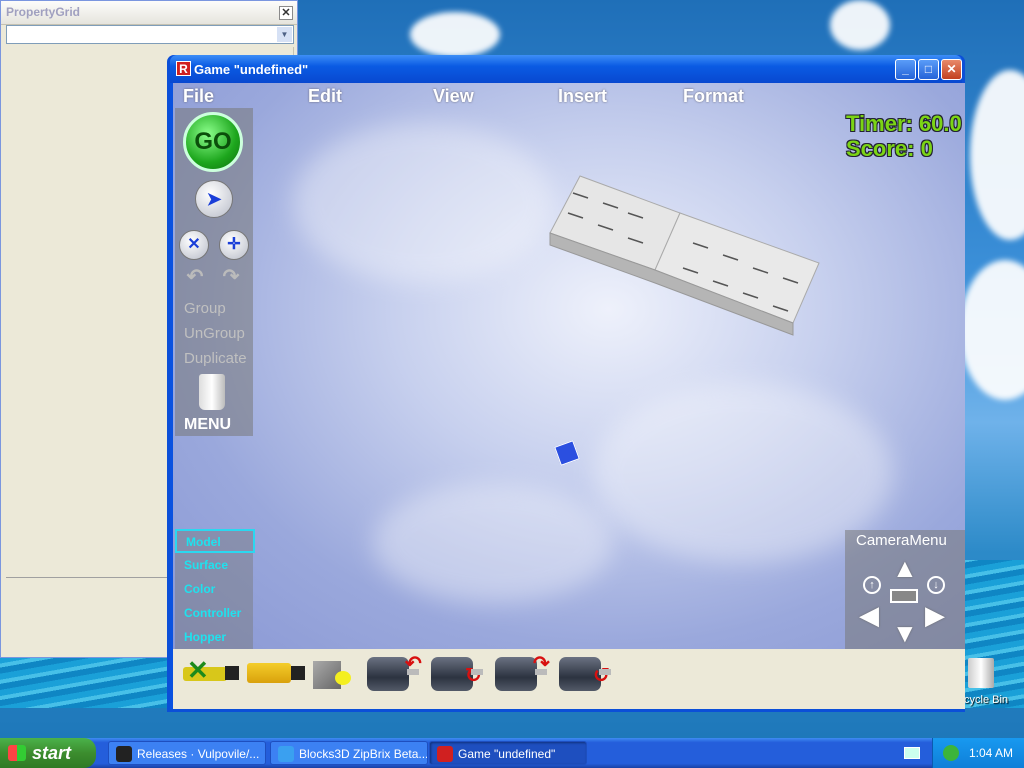  Describe the element at coordinates (234, 245) in the screenshot. I see `move-tool-icon: ✛` at that location.